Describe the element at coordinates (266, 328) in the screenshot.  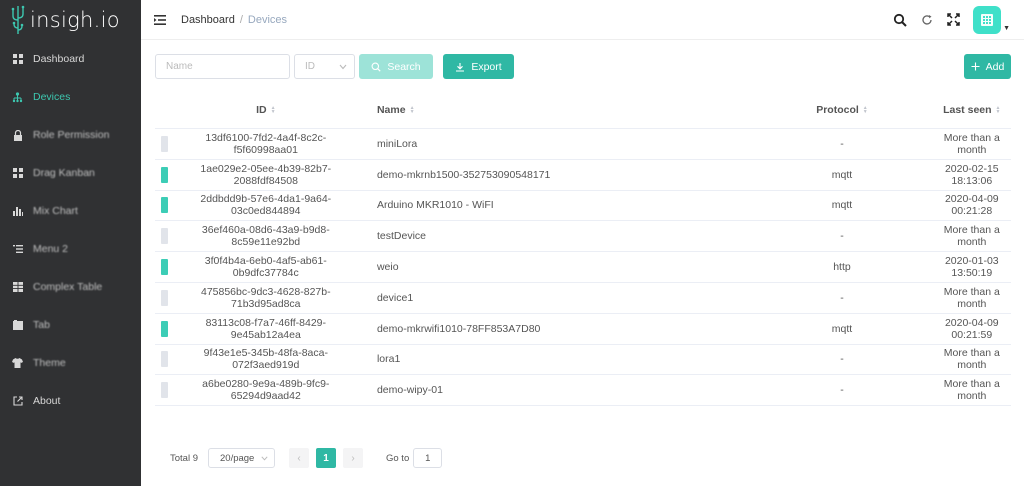
I see `cell-id: 83113c08-f7a7-46ff-8429-9e45ab12a4ea` at that location.